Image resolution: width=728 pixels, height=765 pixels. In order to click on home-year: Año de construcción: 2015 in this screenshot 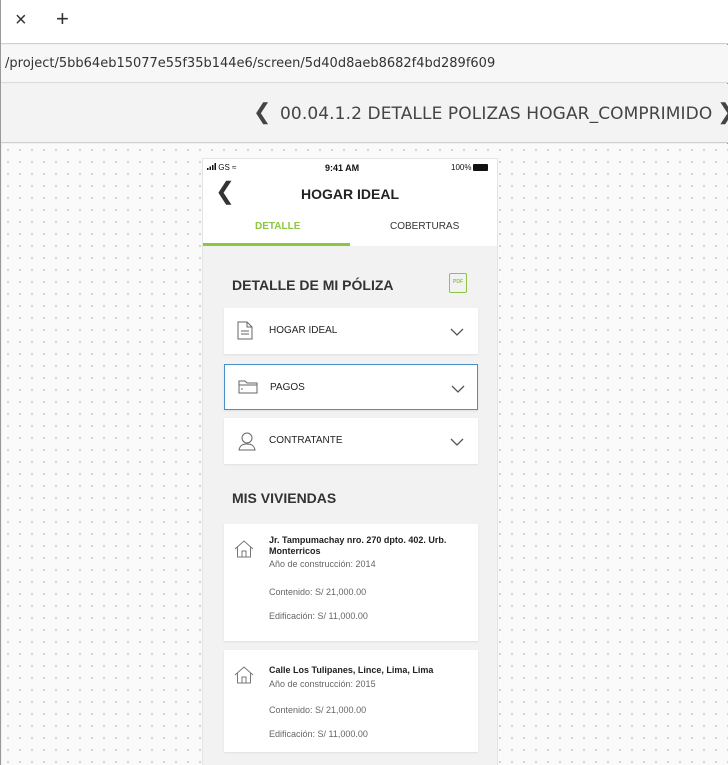, I will do `click(322, 684)`.